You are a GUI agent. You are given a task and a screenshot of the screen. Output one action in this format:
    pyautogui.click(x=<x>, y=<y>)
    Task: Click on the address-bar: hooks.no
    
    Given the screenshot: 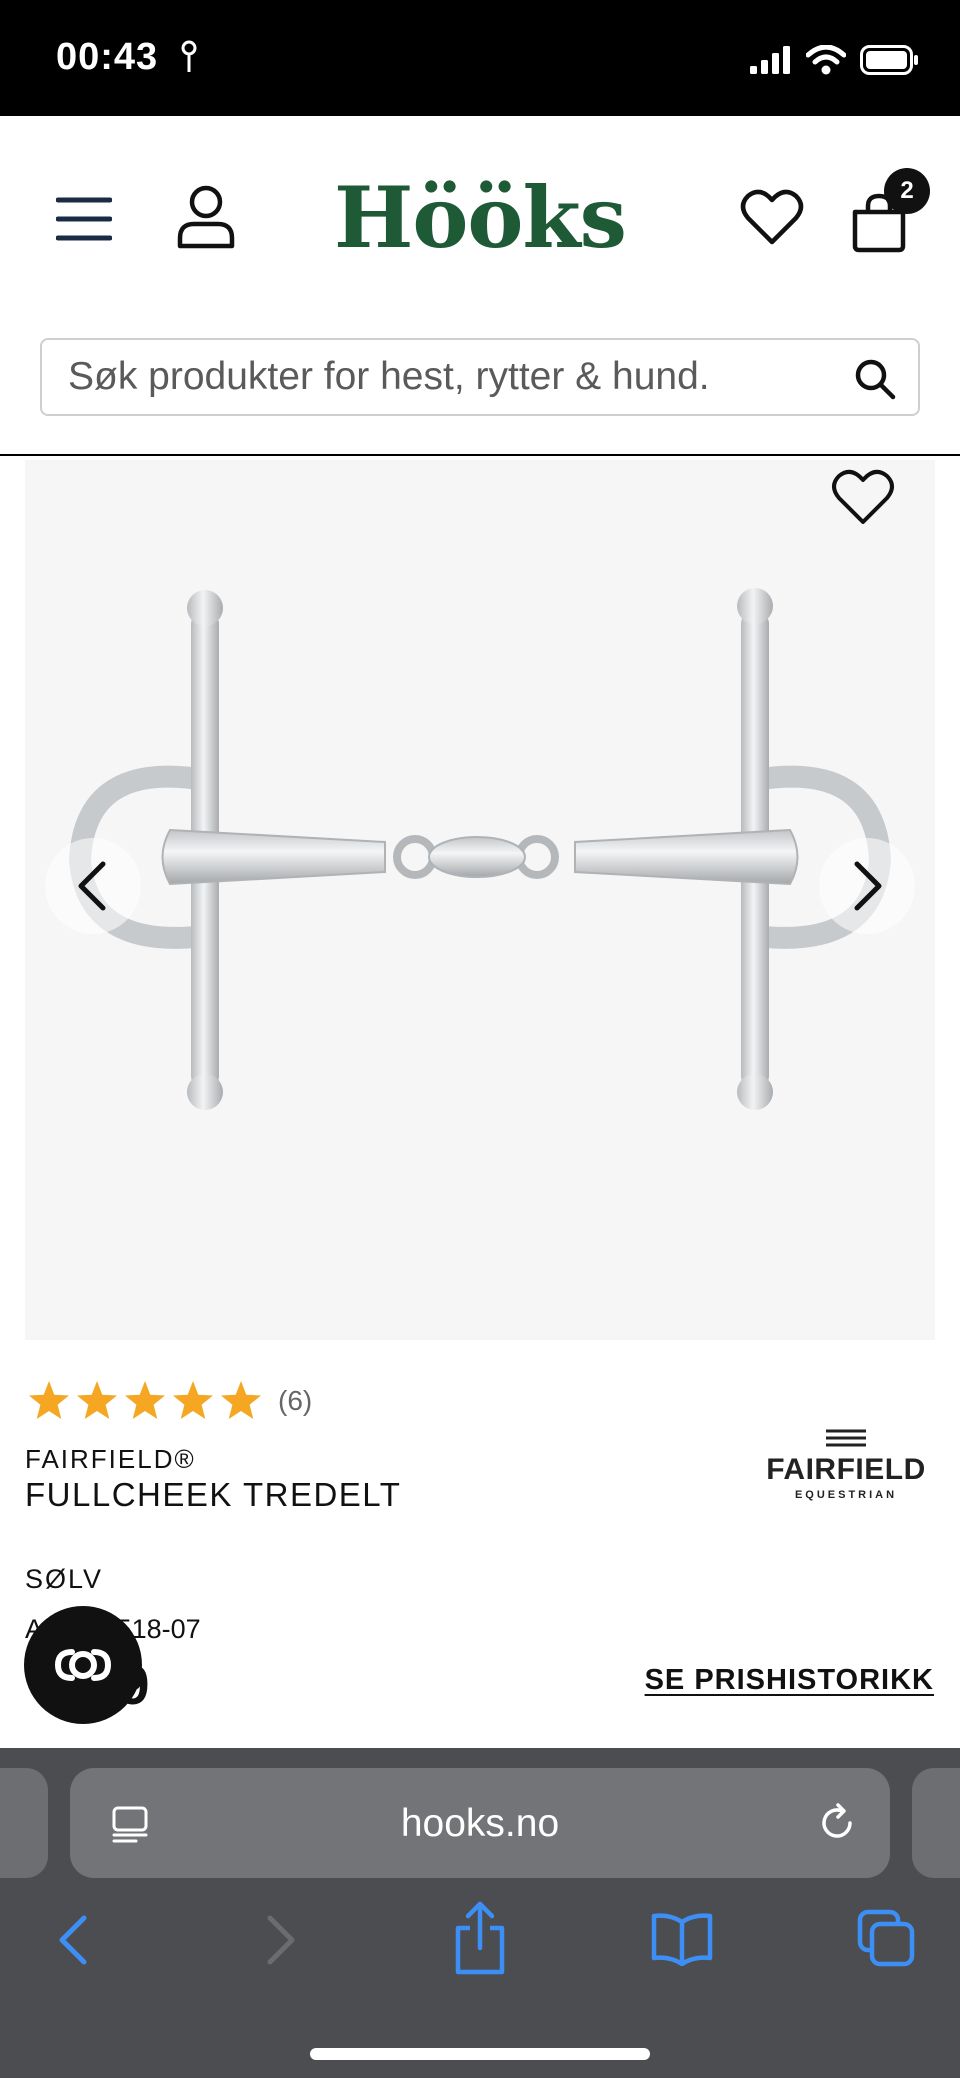 What is the action you would take?
    pyautogui.click(x=480, y=1823)
    